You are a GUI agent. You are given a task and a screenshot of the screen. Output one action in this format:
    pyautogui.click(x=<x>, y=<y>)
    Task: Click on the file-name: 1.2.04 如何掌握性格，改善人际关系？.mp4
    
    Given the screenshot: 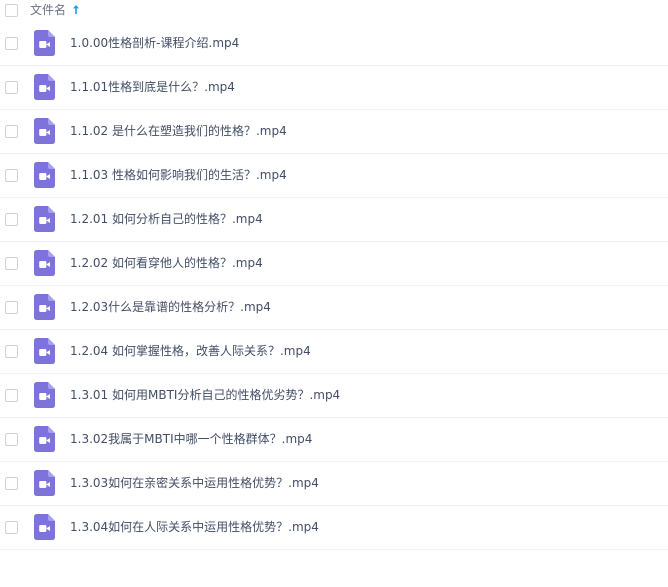 What is the action you would take?
    pyautogui.click(x=190, y=351)
    